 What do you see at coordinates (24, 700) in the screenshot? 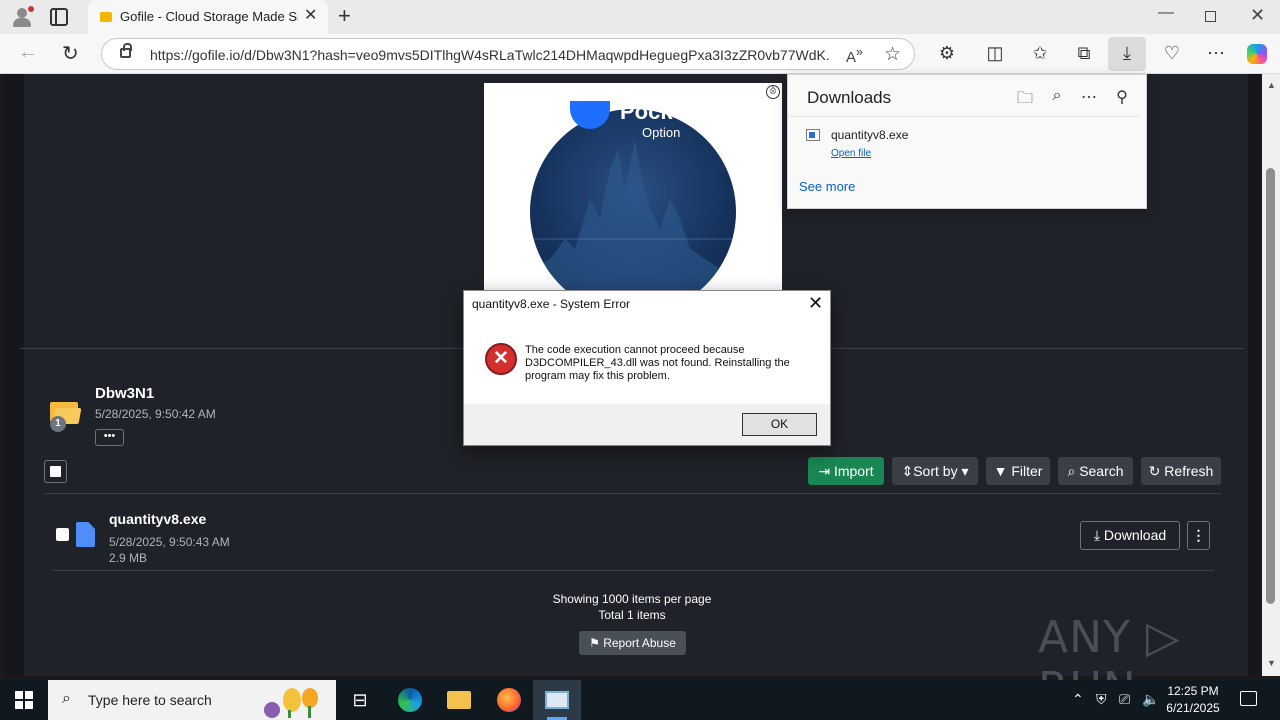
I see `windows-start-icon` at bounding box center [24, 700].